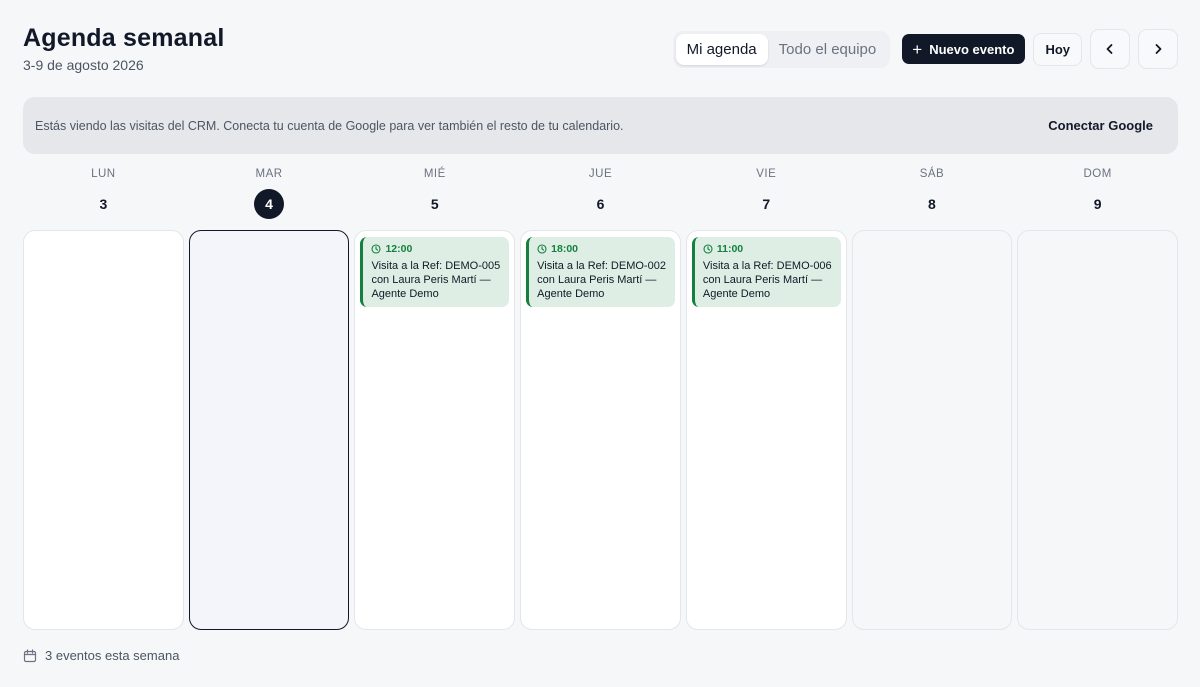  Describe the element at coordinates (269, 430) in the screenshot. I see `day-column-tue` at that location.